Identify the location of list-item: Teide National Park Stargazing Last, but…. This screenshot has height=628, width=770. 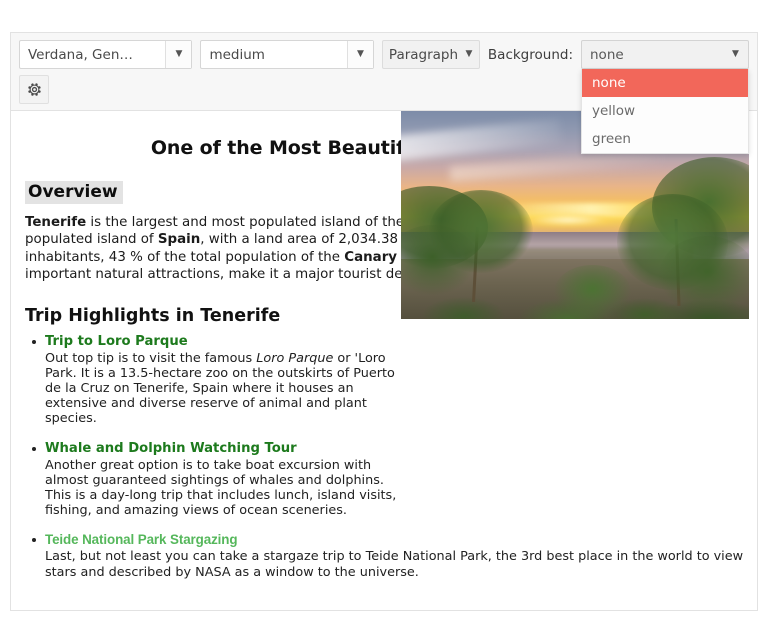
(388, 556).